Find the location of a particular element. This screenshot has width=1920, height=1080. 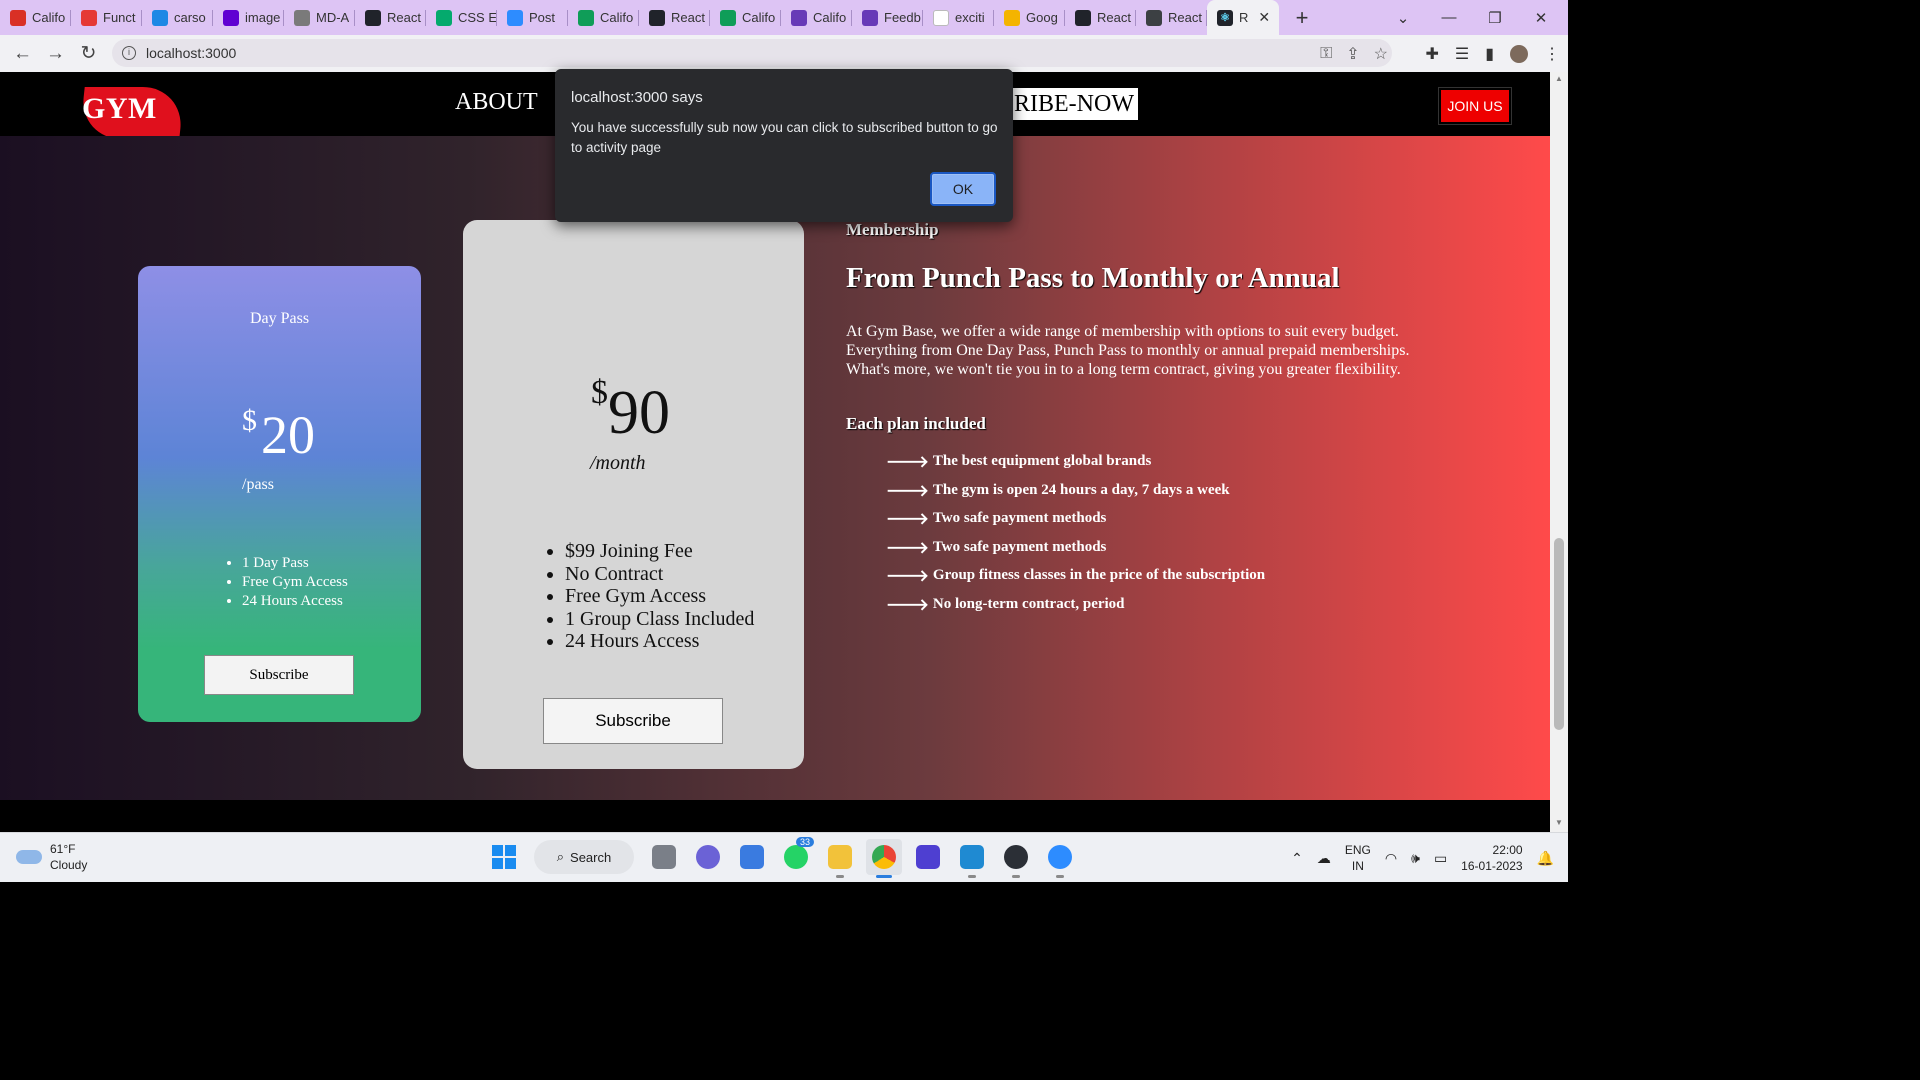

monthly-price: $90 is located at coordinates (630, 410).